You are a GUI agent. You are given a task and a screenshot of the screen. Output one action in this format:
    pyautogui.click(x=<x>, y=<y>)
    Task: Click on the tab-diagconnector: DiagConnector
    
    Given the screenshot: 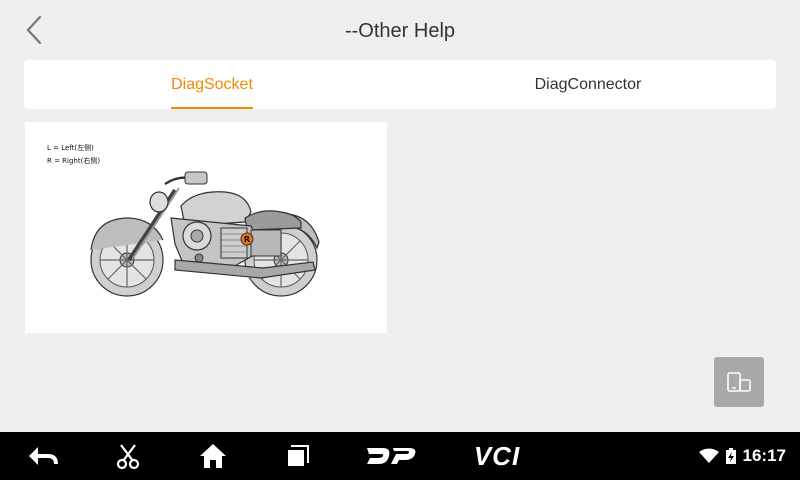 What is the action you would take?
    pyautogui.click(x=588, y=84)
    